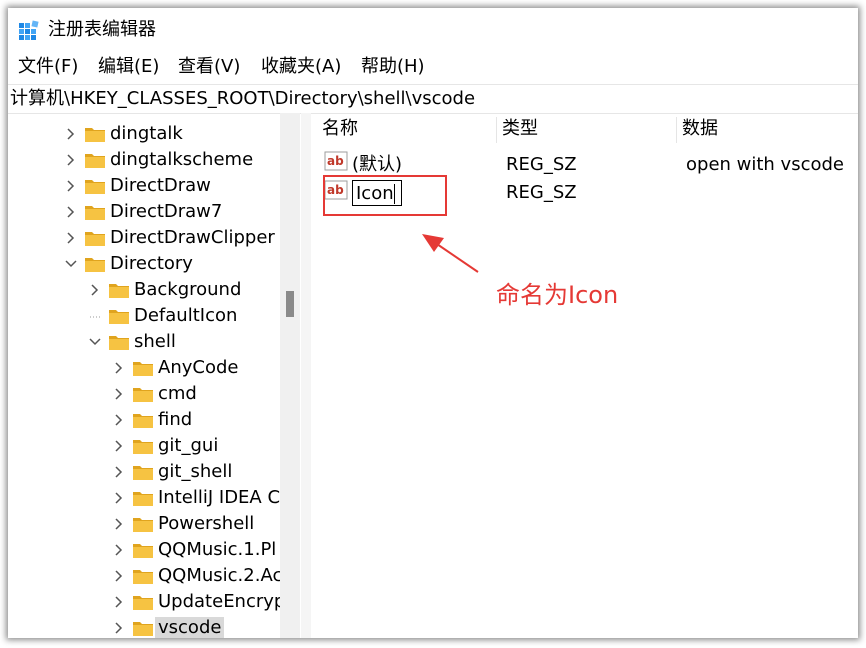 The image size is (866, 648). Describe the element at coordinates (433, 67) in the screenshot. I see `menu-bar: 文件(F) 编辑(E) 查看(V) 收藏夹(A) 帮助(H)` at that location.